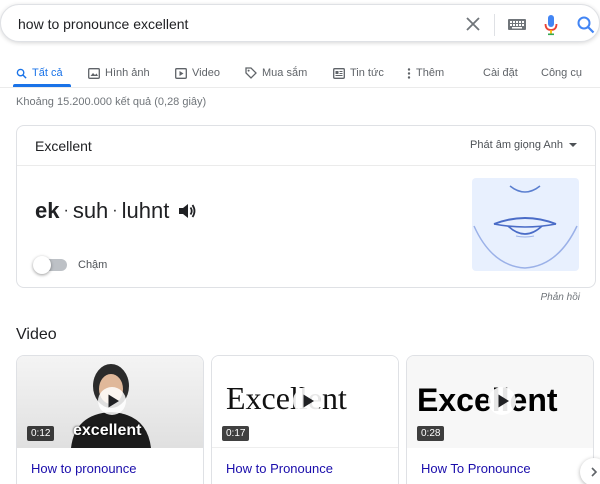  I want to click on syllable: luhnt, so click(145, 210).